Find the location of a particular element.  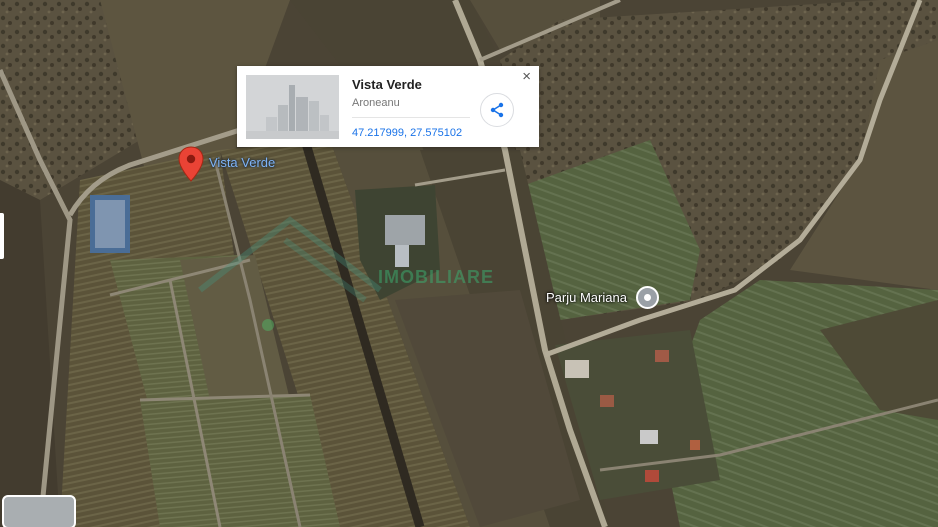

share-icon is located at coordinates (497, 110).